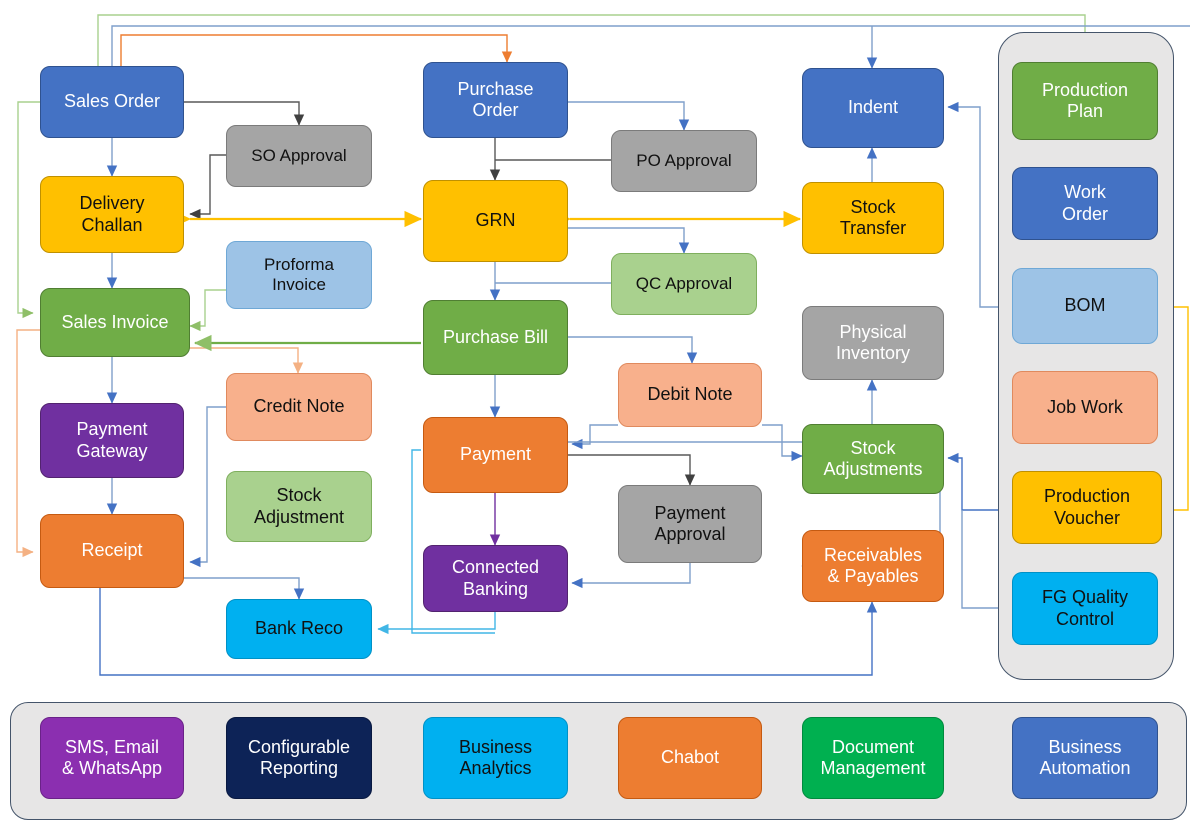  What do you see at coordinates (690, 758) in the screenshot?
I see `footer-chabot: Chabot` at bounding box center [690, 758].